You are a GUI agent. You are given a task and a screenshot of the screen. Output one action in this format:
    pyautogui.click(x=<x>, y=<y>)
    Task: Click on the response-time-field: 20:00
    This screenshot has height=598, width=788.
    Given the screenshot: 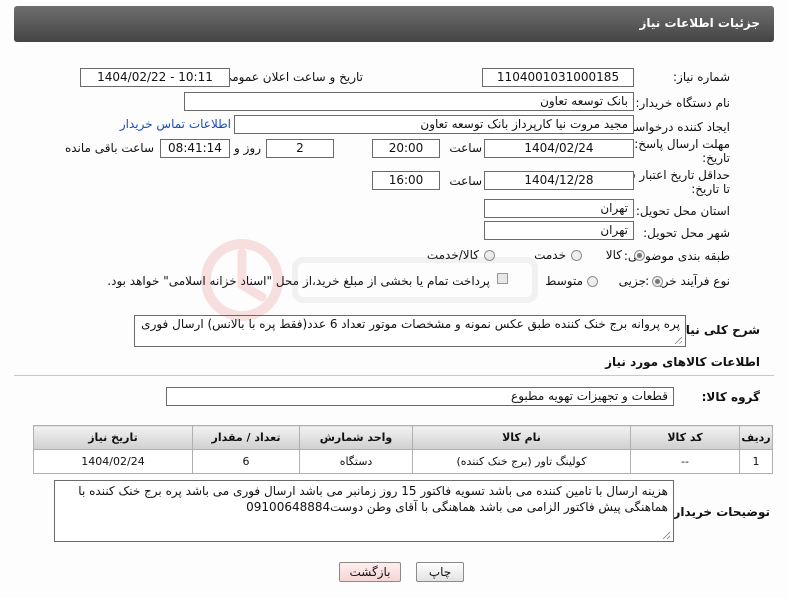 What is the action you would take?
    pyautogui.click(x=406, y=148)
    